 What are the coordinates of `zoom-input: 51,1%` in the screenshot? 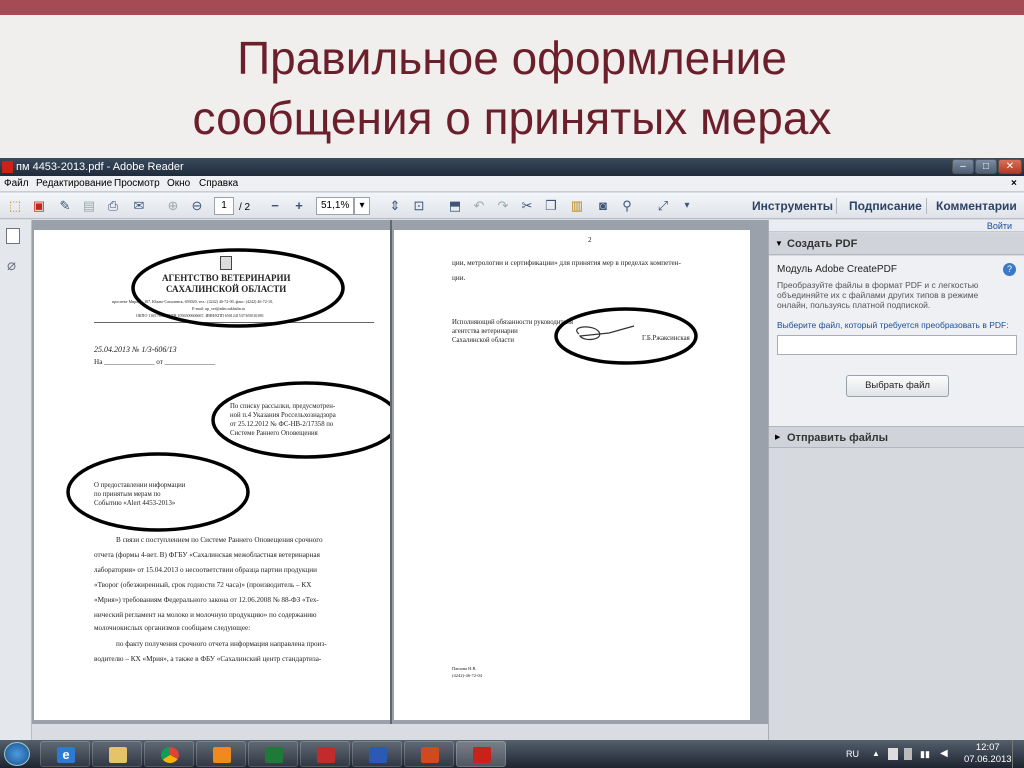 It's located at (335, 206).